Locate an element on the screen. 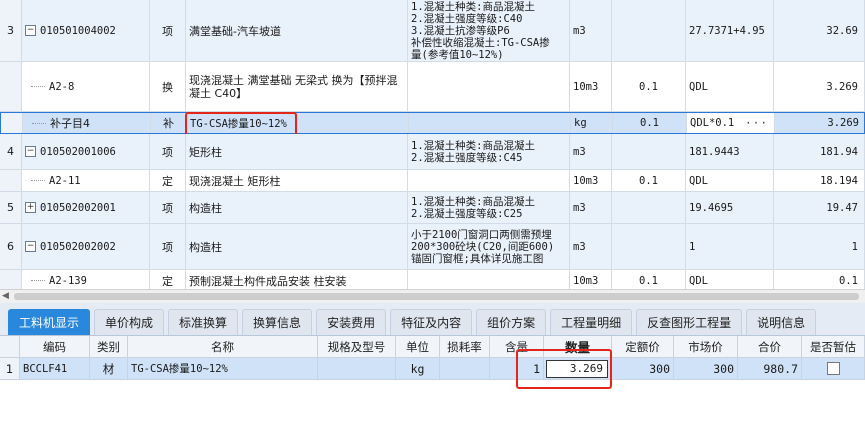  col-header-quota-price: 定额价 is located at coordinates (643, 346).